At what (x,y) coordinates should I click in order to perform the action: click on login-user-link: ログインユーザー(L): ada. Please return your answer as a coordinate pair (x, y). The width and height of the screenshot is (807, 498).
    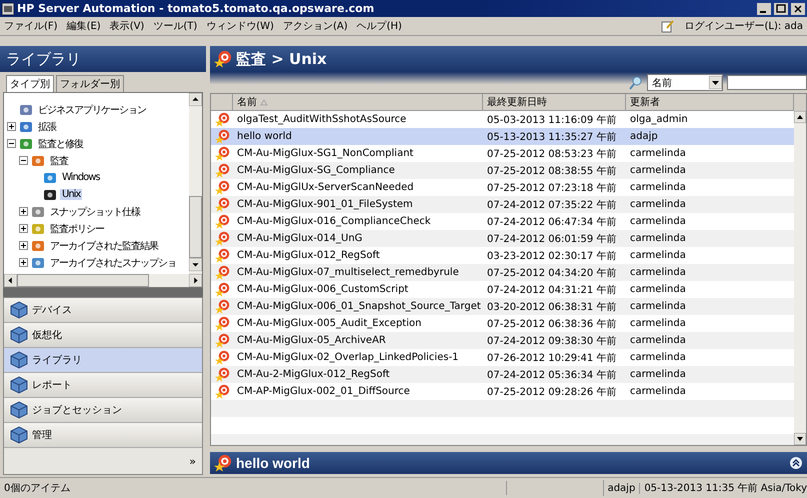
    Looking at the image, I should click on (743, 26).